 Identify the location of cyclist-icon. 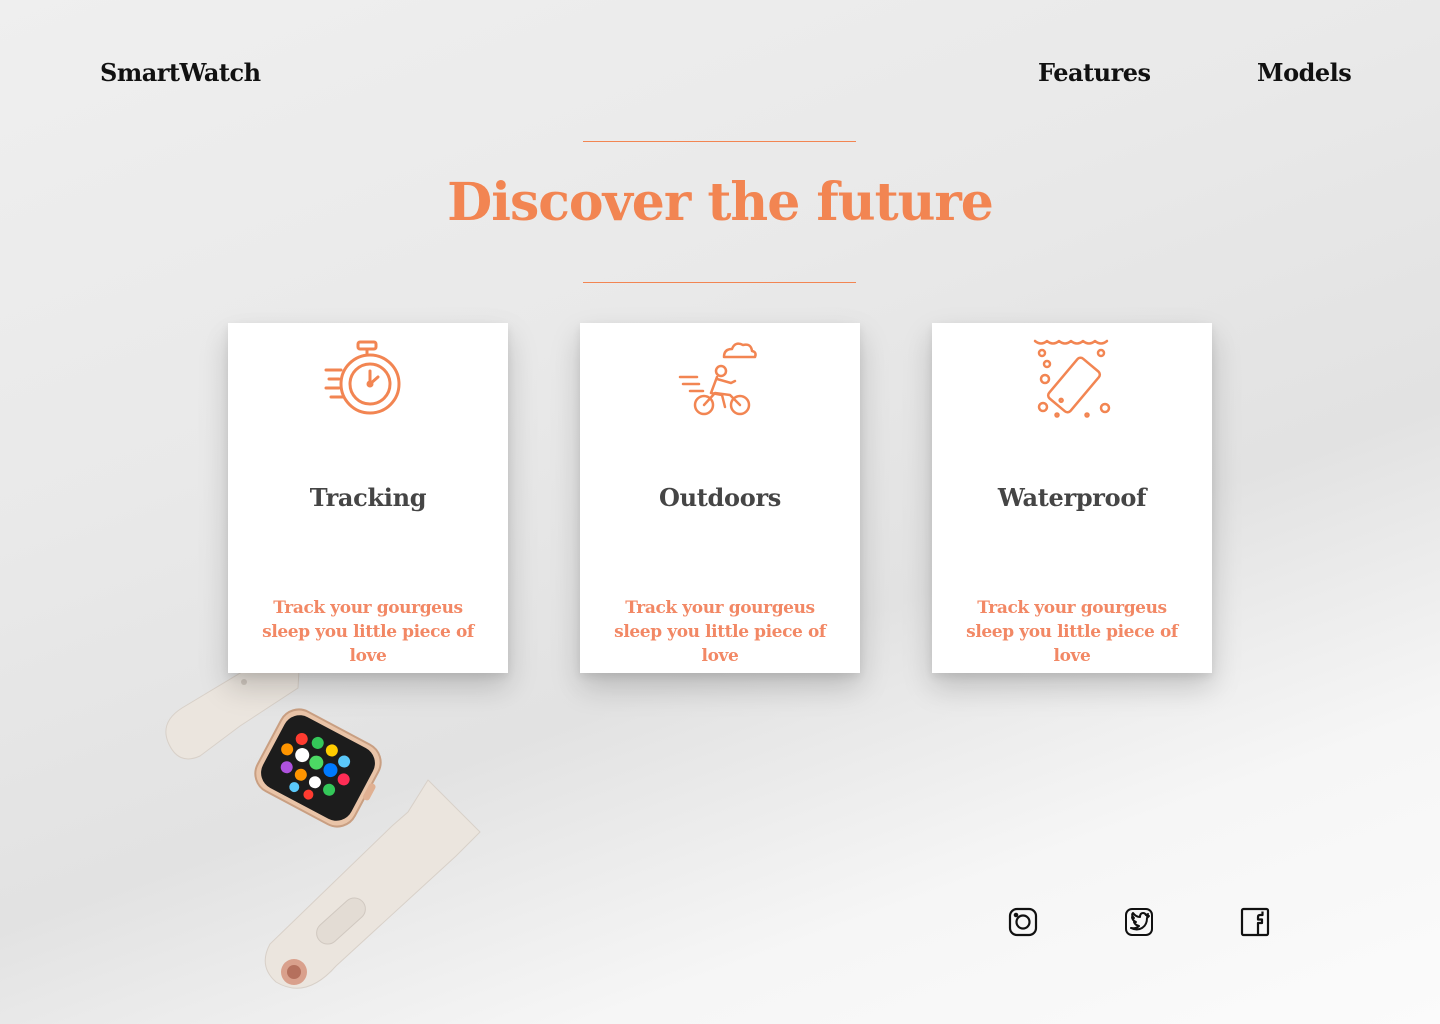
(717, 379).